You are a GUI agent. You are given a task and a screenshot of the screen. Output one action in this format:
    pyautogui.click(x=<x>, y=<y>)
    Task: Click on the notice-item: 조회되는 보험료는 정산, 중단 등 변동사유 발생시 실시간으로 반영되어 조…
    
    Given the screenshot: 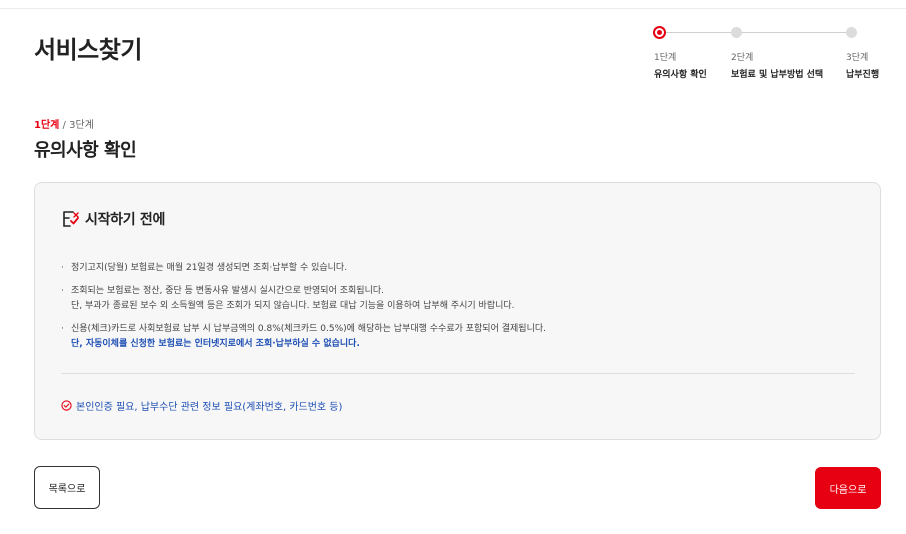 What is the action you would take?
    pyautogui.click(x=461, y=299)
    